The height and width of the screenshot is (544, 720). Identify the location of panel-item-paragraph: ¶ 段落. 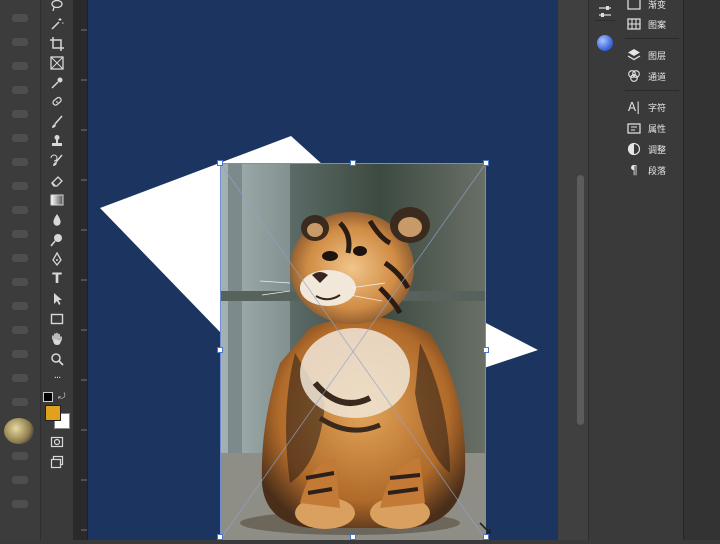
(646, 170).